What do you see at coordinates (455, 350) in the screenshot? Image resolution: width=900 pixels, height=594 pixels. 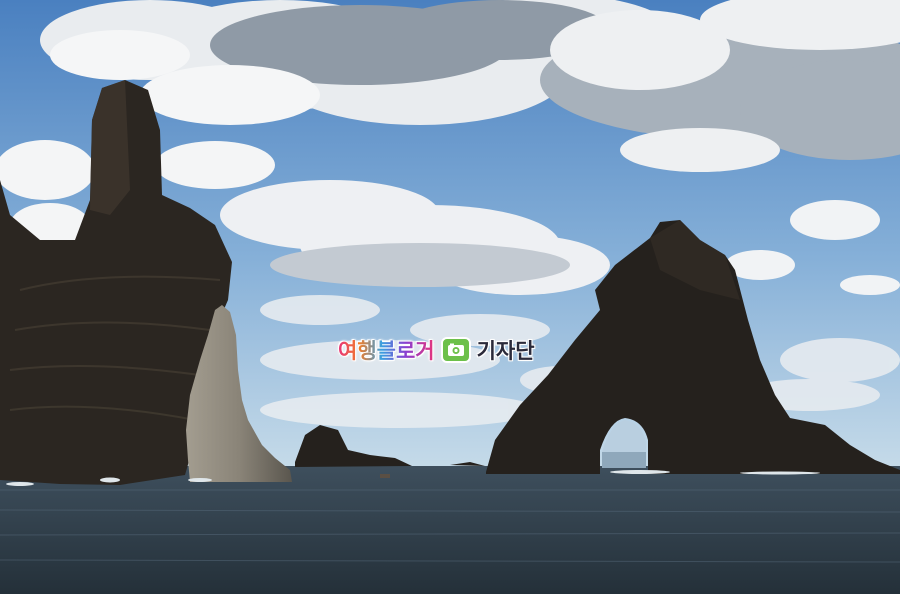 I see `camera-icon` at bounding box center [455, 350].